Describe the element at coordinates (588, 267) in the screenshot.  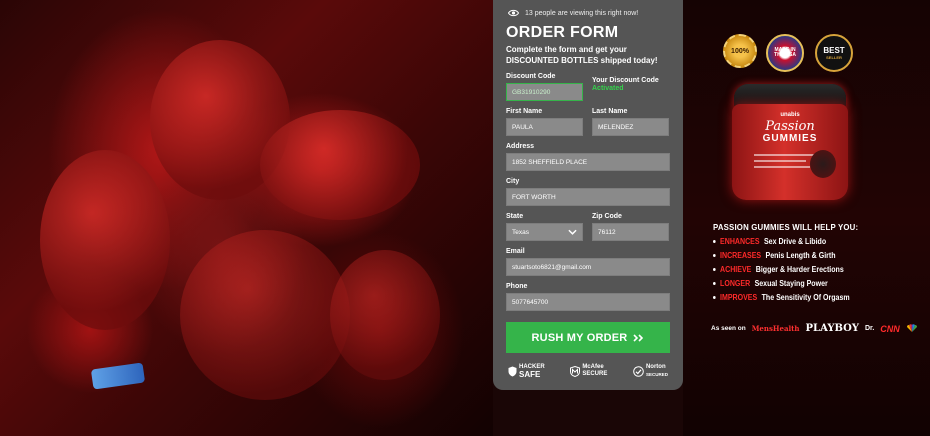
I see `email-input: stuartsoto6821@gmail.com` at that location.